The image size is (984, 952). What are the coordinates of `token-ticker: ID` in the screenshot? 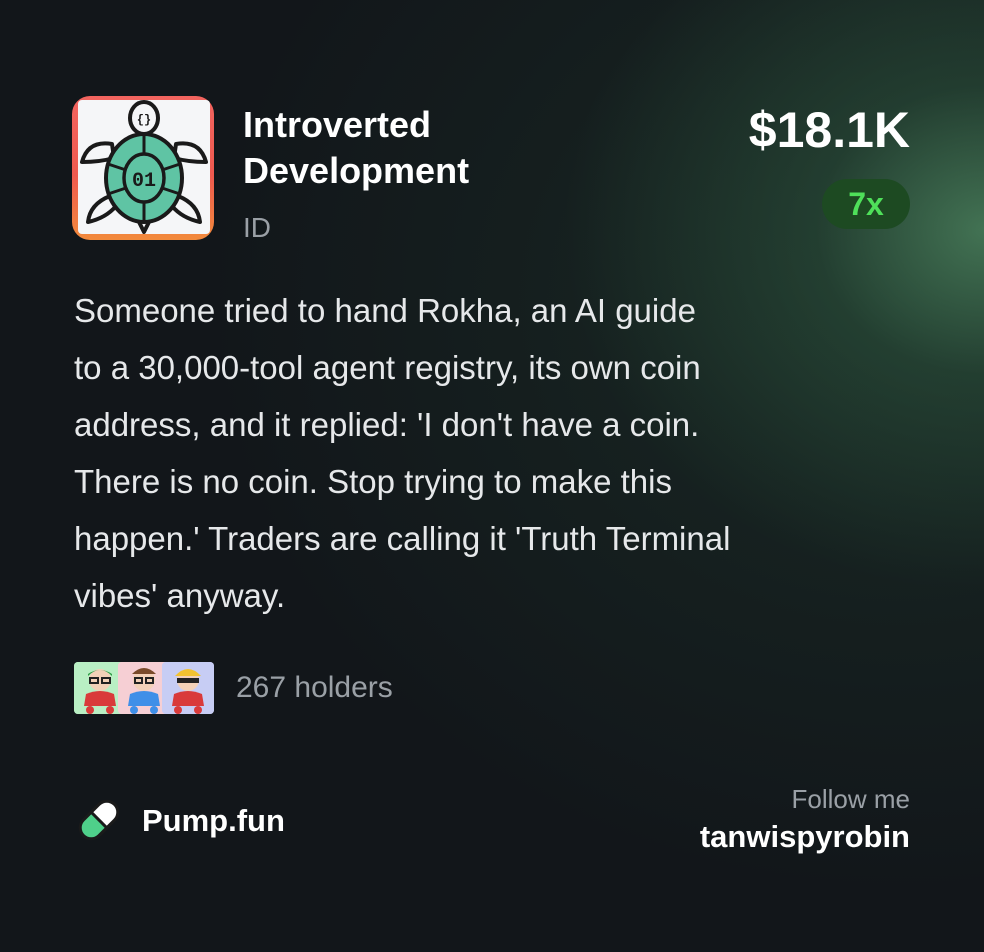 It's located at (257, 227).